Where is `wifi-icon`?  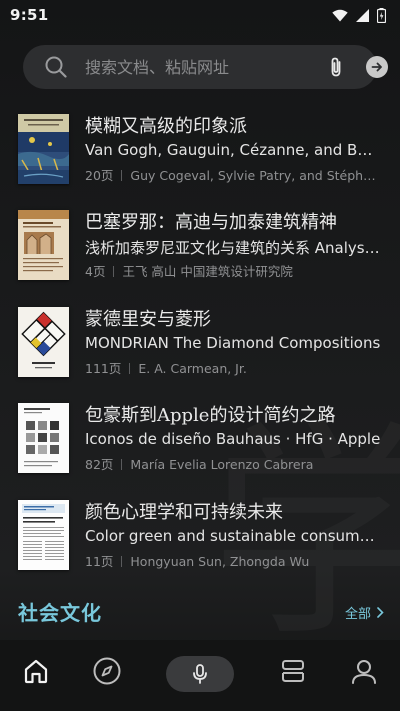
wifi-icon is located at coordinates (340, 15).